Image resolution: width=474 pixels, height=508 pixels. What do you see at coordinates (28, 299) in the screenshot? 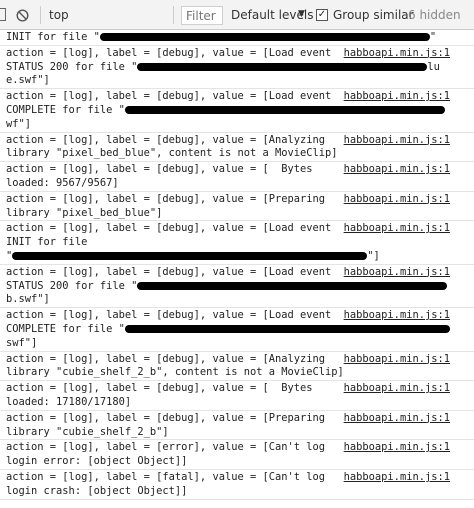
I see `log-message-line: b.swf"]` at bounding box center [28, 299].